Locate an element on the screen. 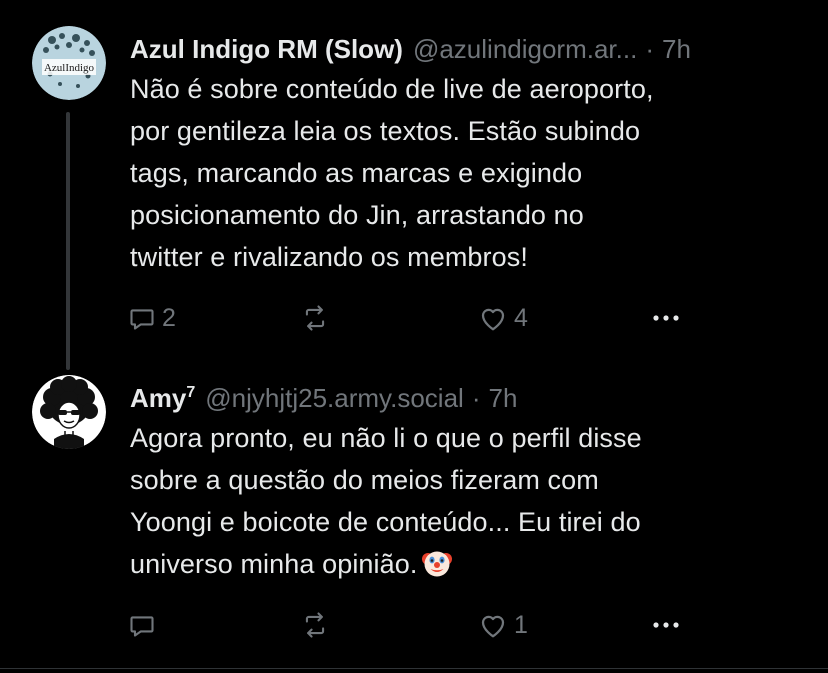 Image resolution: width=828 pixels, height=673 pixels. like-button: 1 is located at coordinates (503, 625).